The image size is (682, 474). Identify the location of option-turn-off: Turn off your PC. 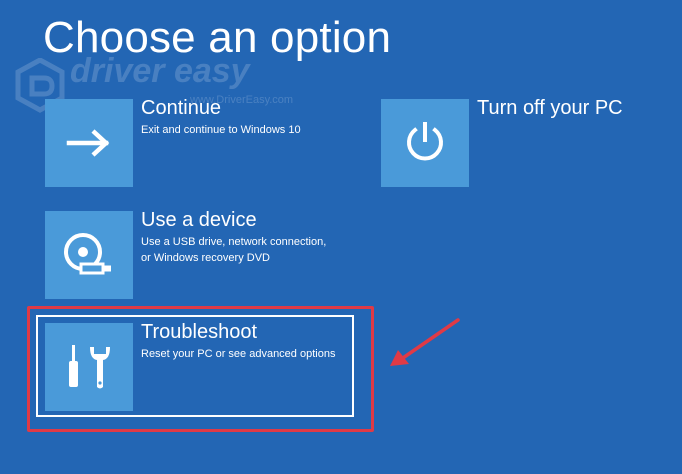
(511, 142).